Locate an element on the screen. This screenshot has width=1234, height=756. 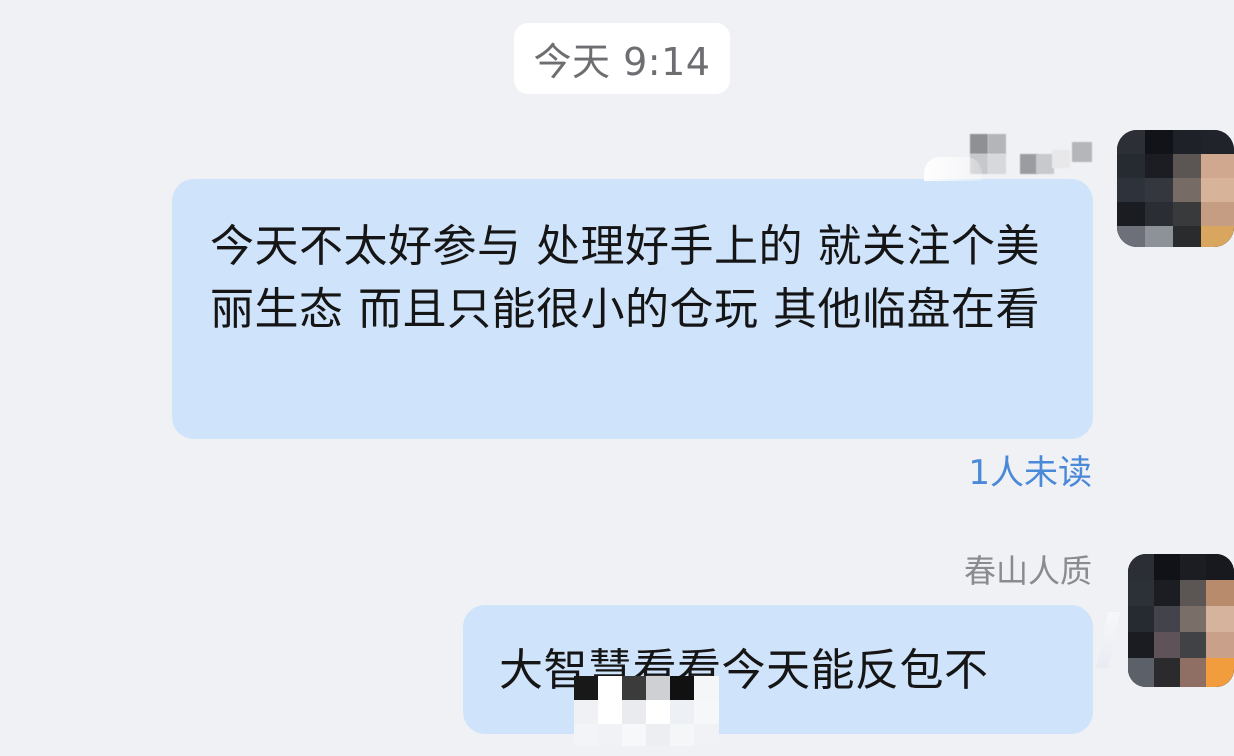
bubble-tail-highlight is located at coordinates (953, 169).